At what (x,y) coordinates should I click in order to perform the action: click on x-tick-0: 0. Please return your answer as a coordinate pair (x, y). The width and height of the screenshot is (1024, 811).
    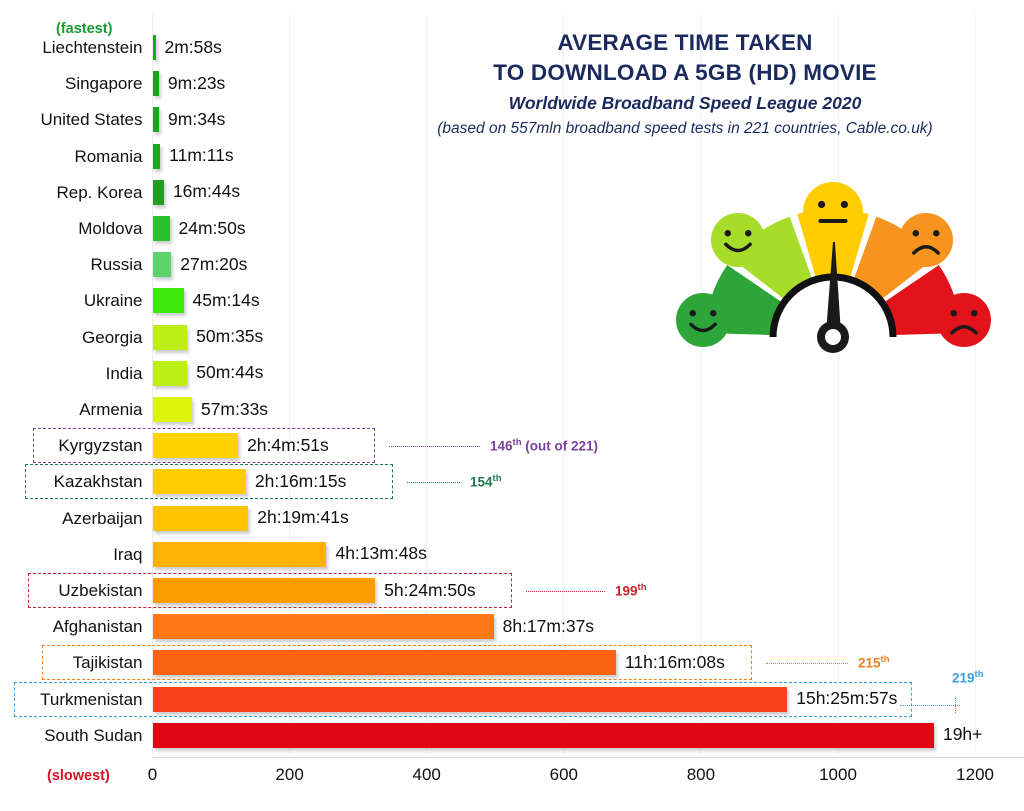
    Looking at the image, I should click on (152, 774).